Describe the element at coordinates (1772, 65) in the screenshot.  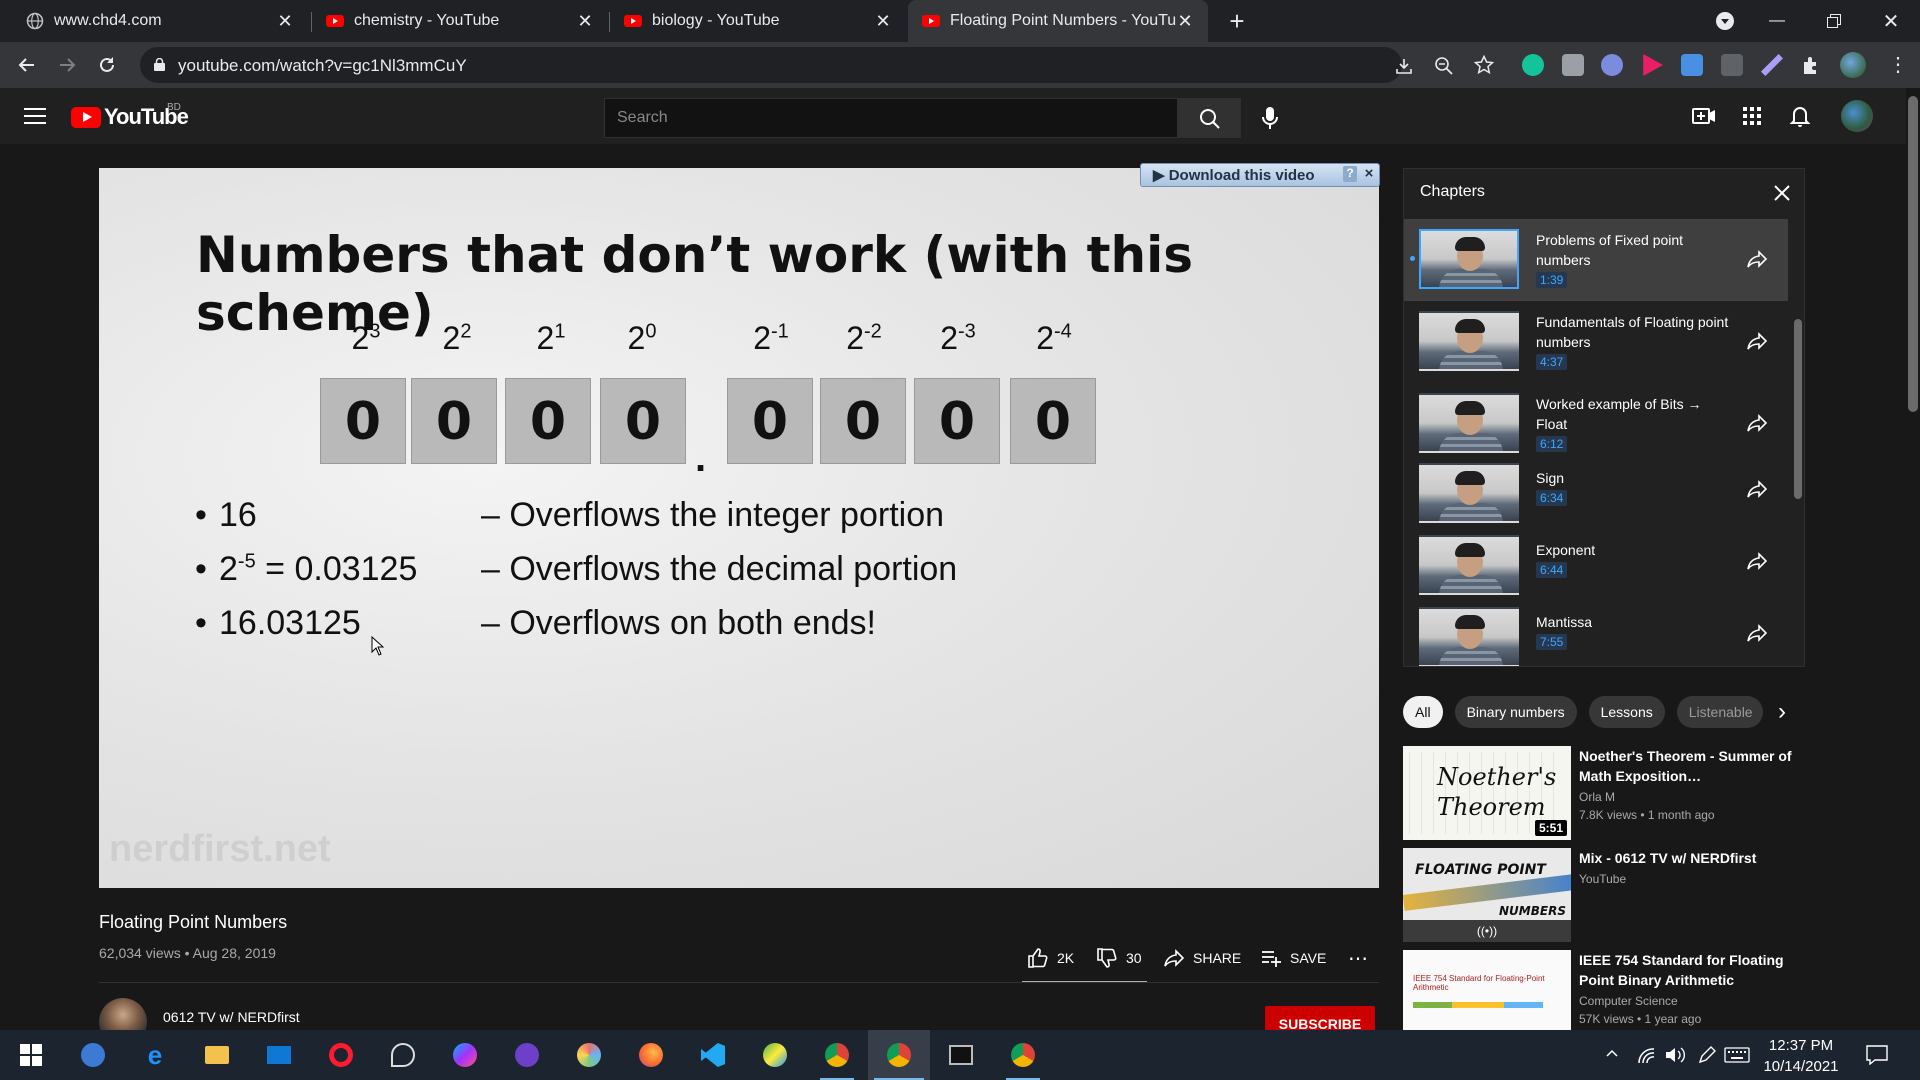
I see `wand-extension-icon` at that location.